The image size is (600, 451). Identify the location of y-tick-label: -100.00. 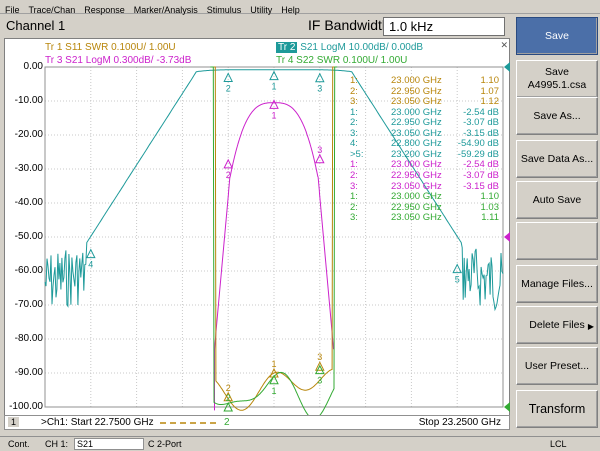
(26, 406).